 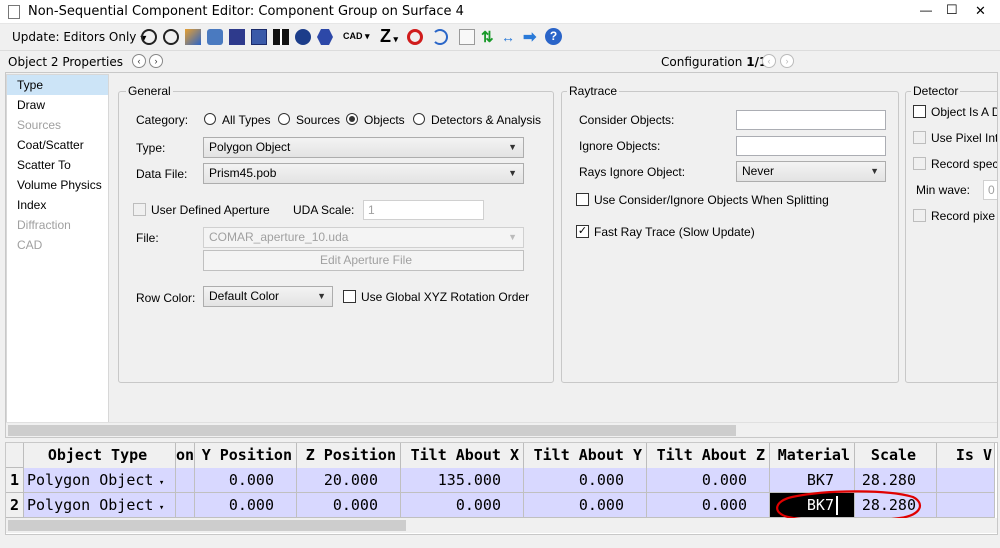 I want to click on rays-ignore-select: Never ▼, so click(x=811, y=171).